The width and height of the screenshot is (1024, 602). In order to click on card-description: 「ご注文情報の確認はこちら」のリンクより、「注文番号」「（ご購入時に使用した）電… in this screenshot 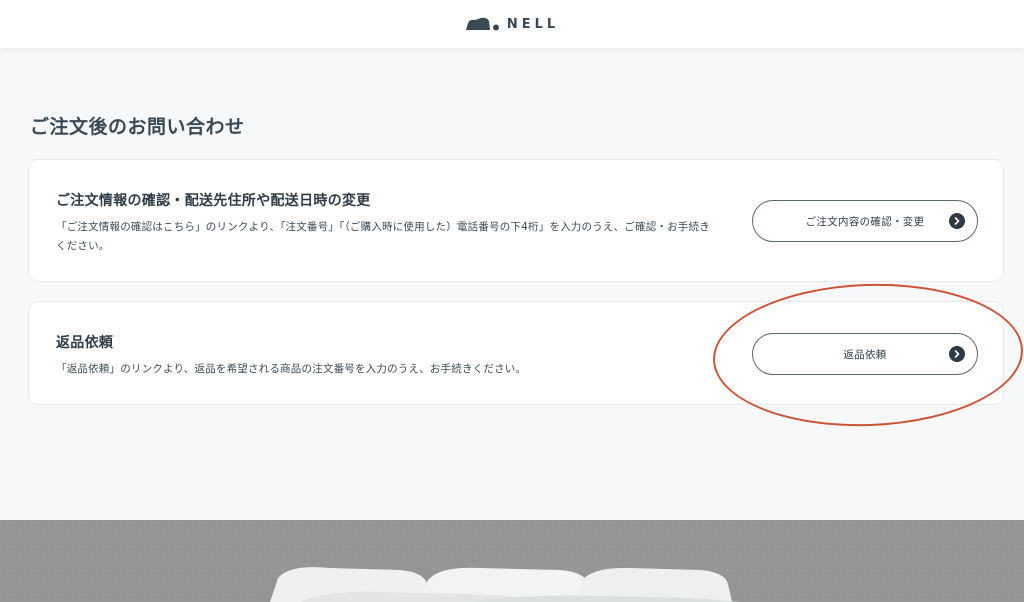, I will do `click(383, 236)`.